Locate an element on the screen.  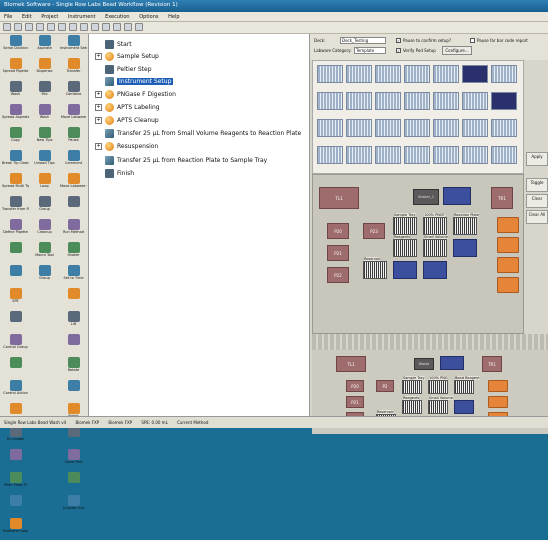
method-step: + APTS Cleanup is located at coordinates (127, 120).